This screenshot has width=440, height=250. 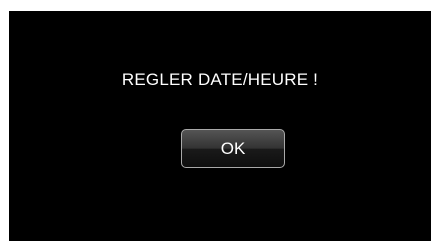 What do you see at coordinates (233, 148) in the screenshot?
I see `ok-button: OK` at bounding box center [233, 148].